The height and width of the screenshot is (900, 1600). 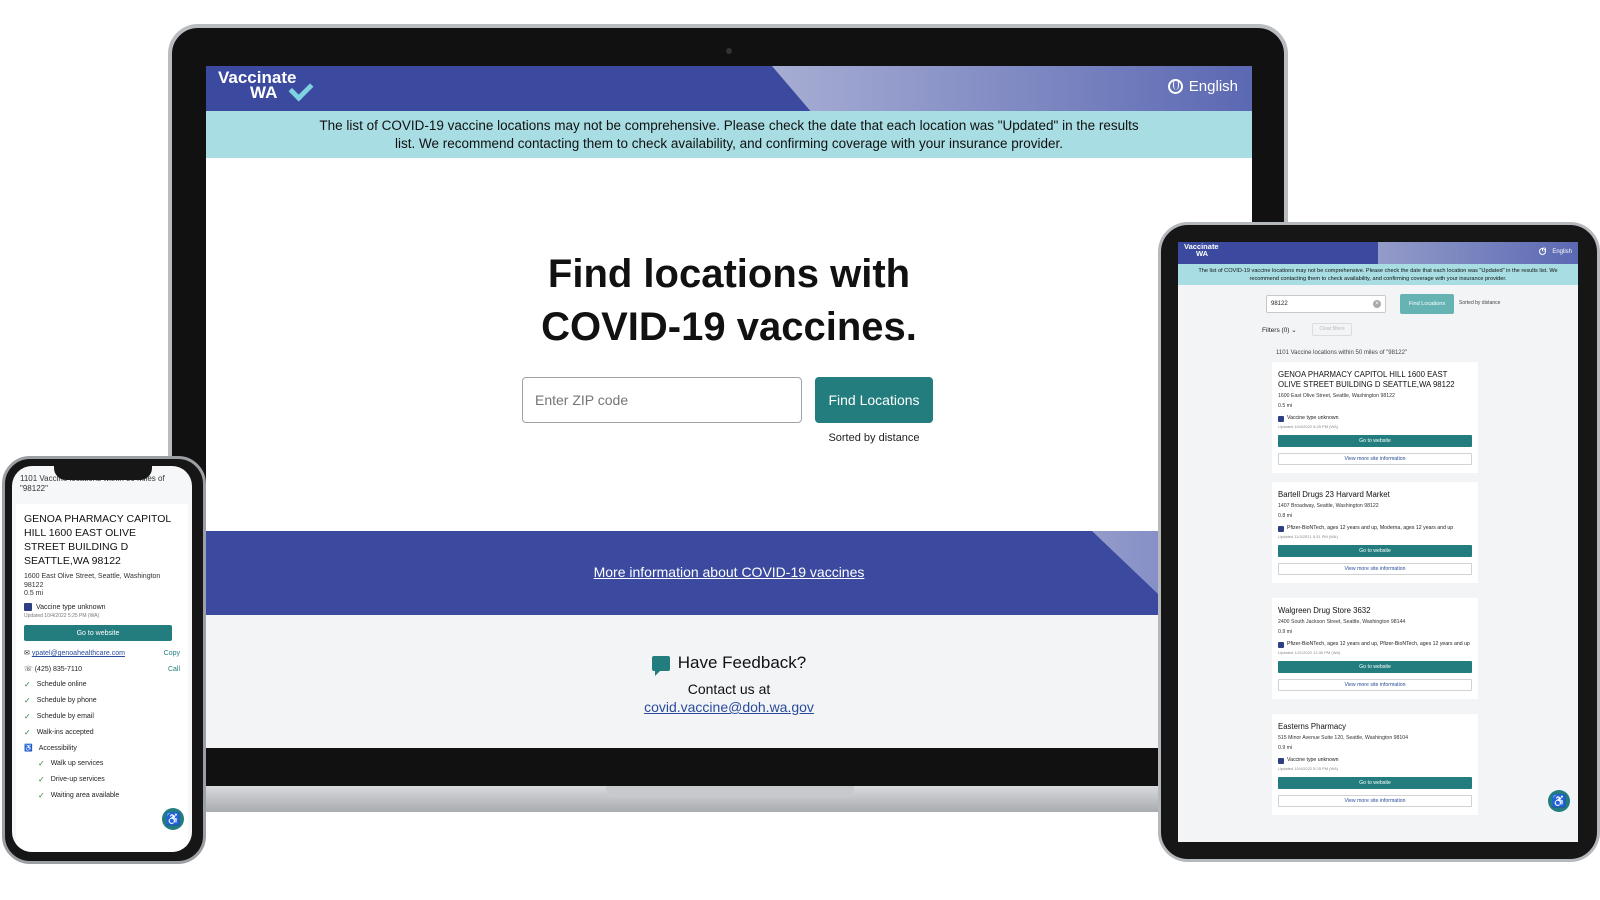 I want to click on vaccine-type: Vaccine type unknown, so click(x=1375, y=760).